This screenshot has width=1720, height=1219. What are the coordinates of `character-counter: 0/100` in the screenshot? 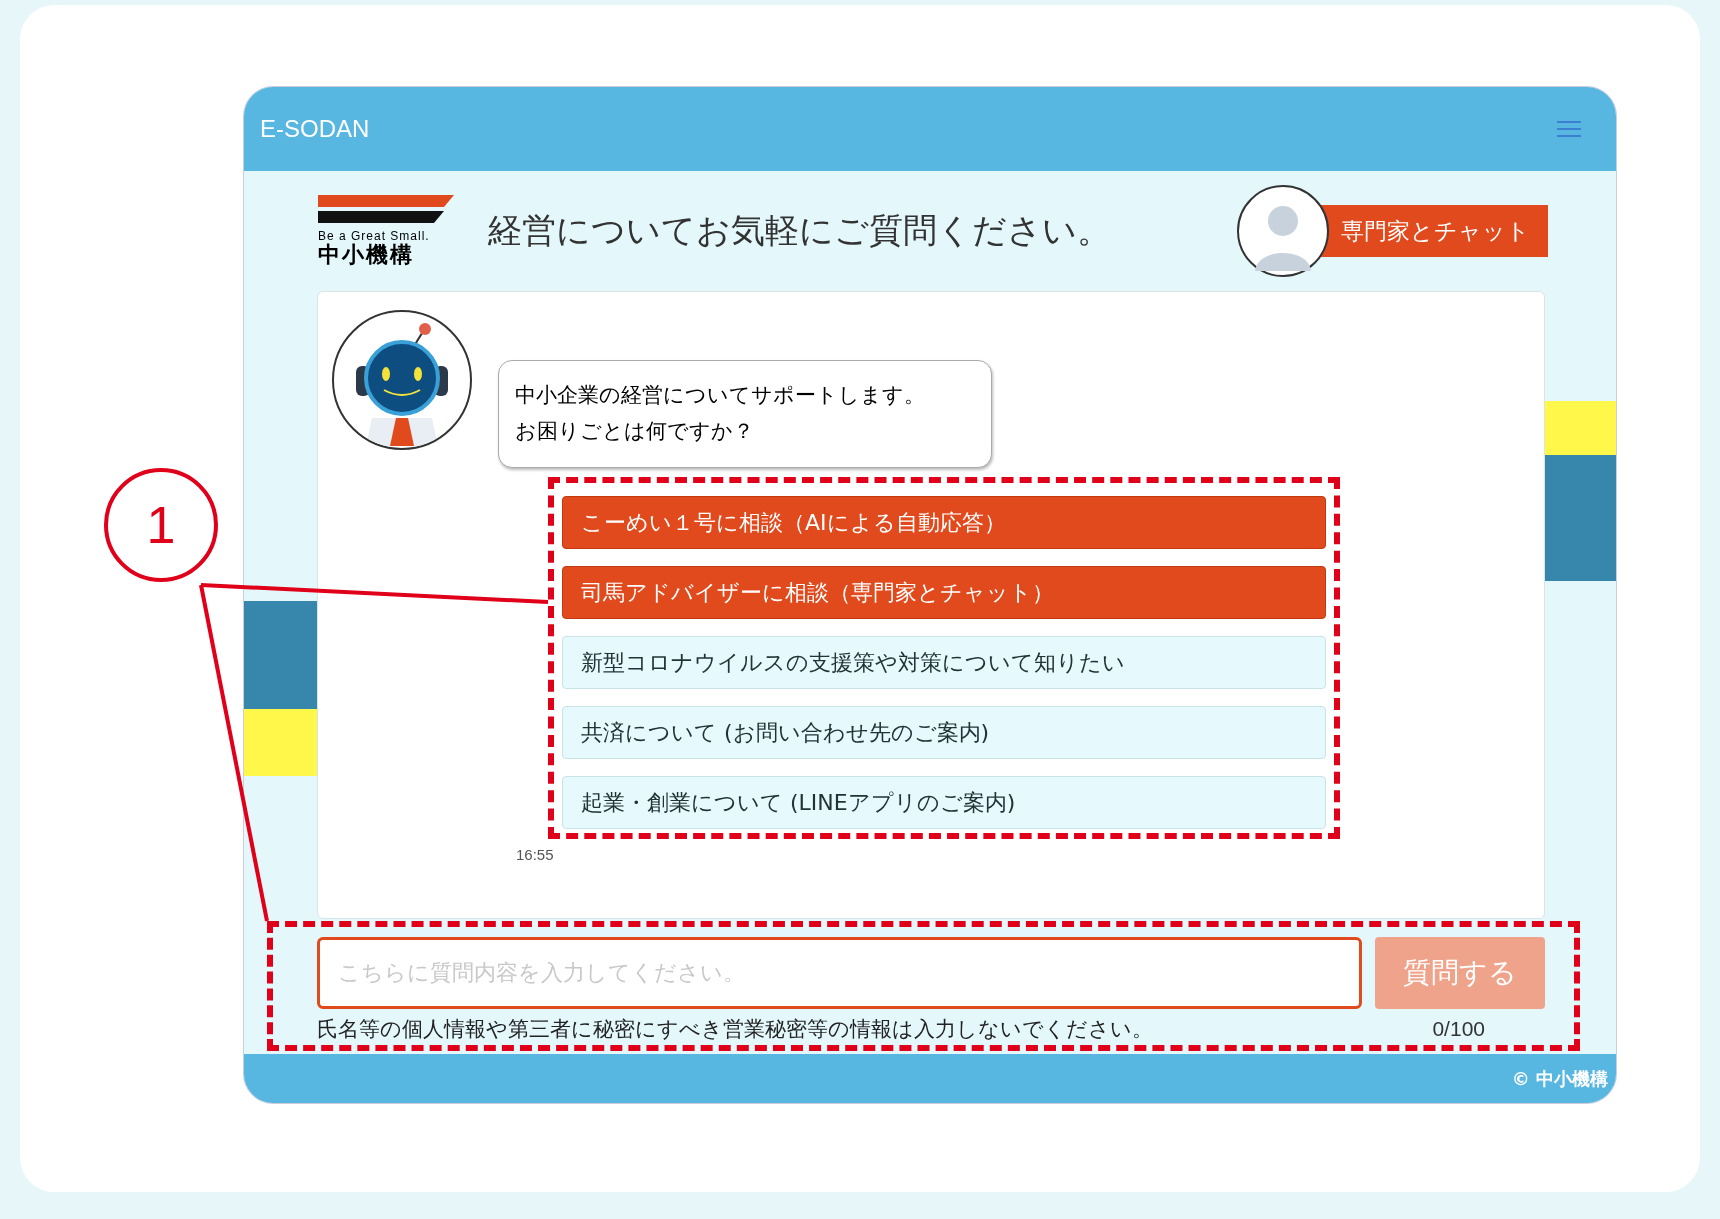 It's located at (1458, 1029).